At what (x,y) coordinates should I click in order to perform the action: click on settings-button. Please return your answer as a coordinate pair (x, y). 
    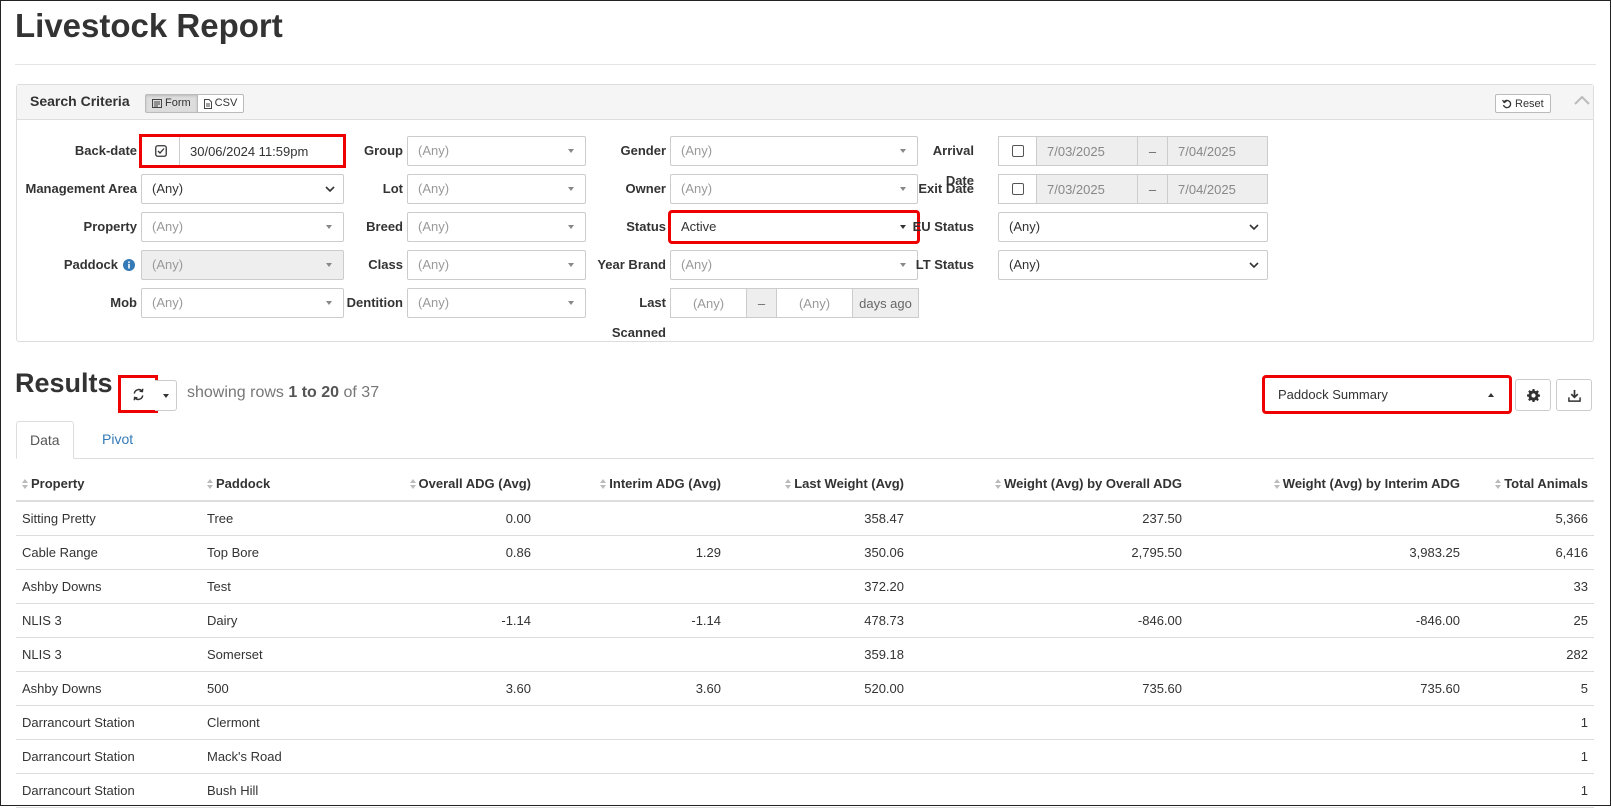
    Looking at the image, I should click on (1533, 395).